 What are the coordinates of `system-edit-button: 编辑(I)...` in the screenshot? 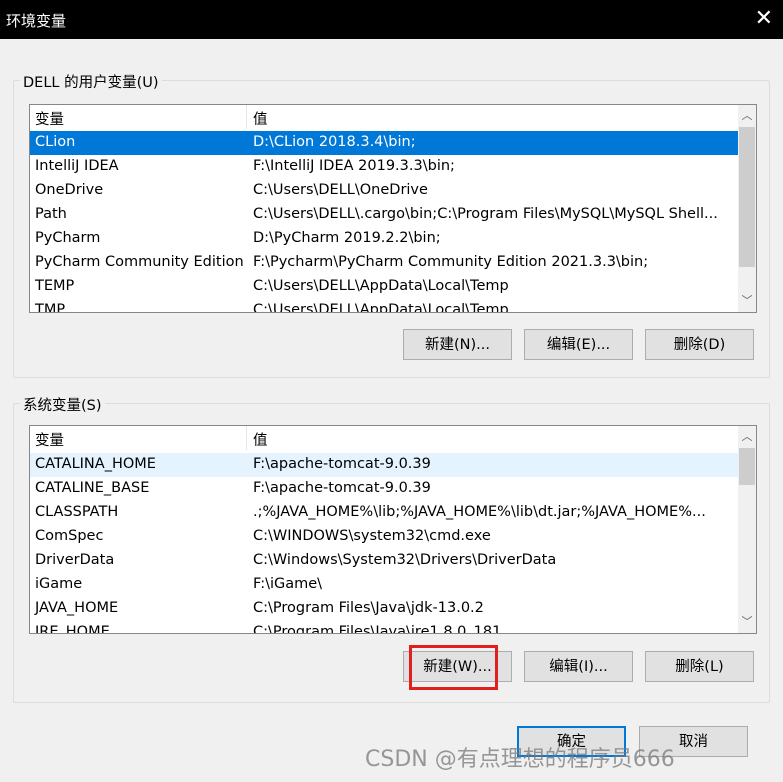 It's located at (578, 666).